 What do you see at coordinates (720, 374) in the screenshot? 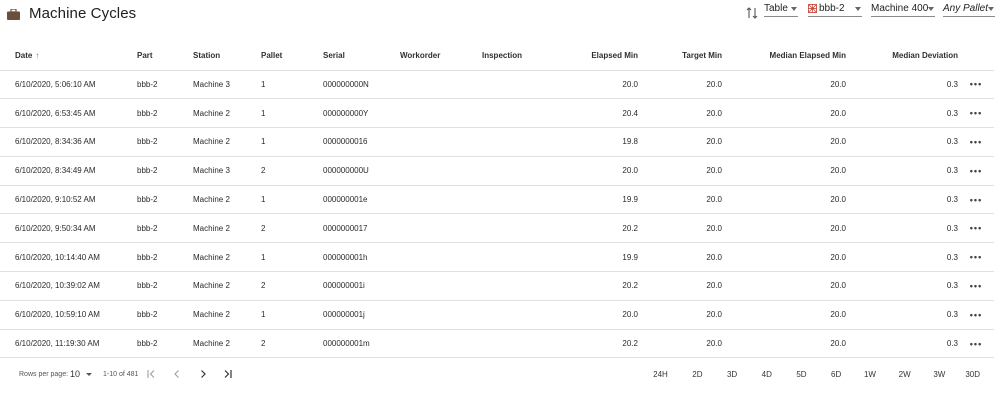
I see `range-button-3d: 3D` at bounding box center [720, 374].